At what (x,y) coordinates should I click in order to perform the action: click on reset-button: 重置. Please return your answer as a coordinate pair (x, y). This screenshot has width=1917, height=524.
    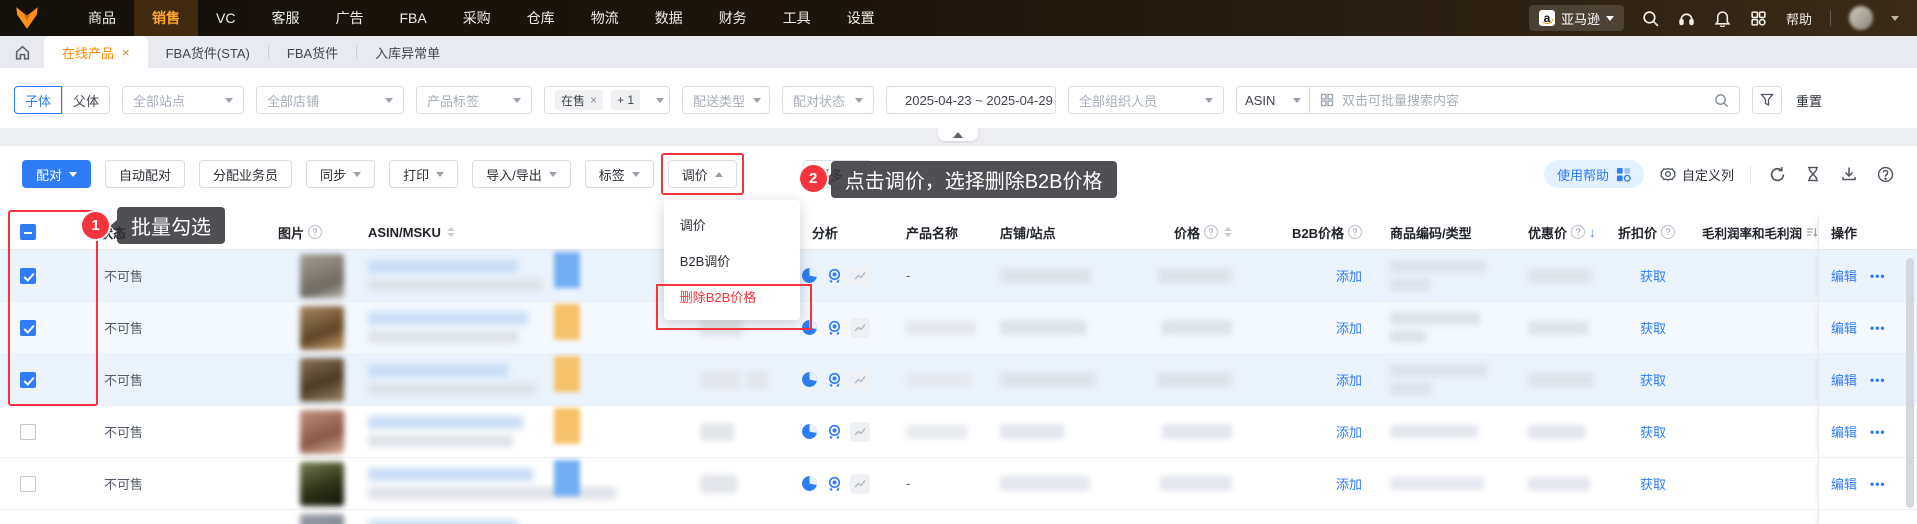
    Looking at the image, I should click on (1809, 100).